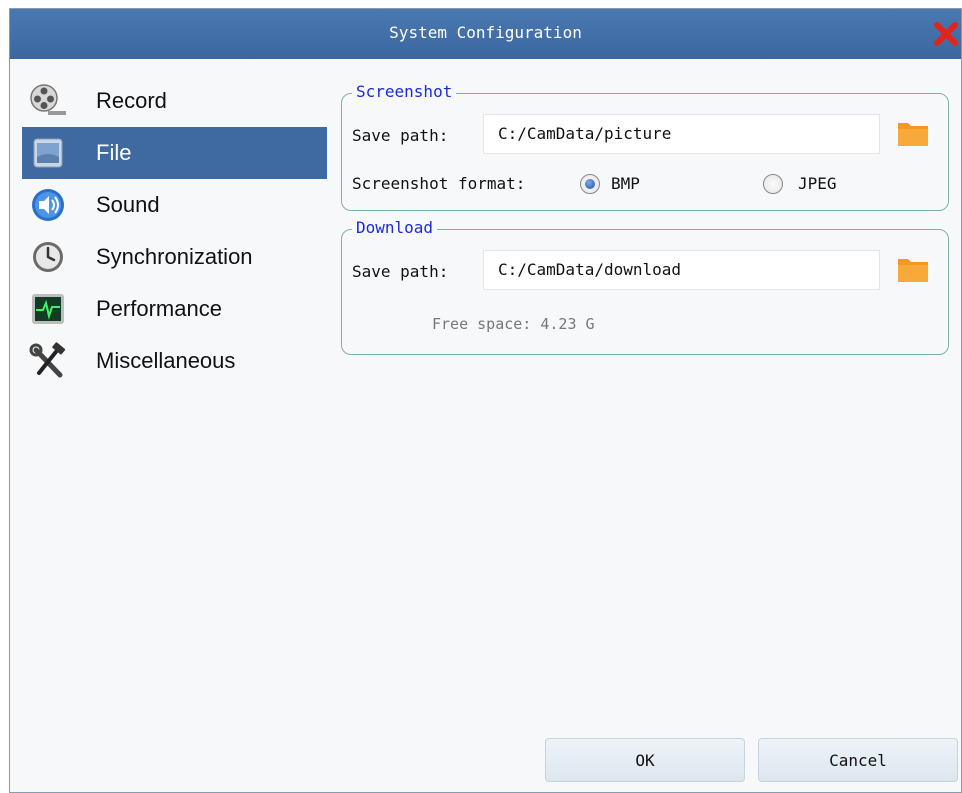 The width and height of the screenshot is (962, 793). I want to click on sidebar-item-sound: Sound, so click(174, 205).